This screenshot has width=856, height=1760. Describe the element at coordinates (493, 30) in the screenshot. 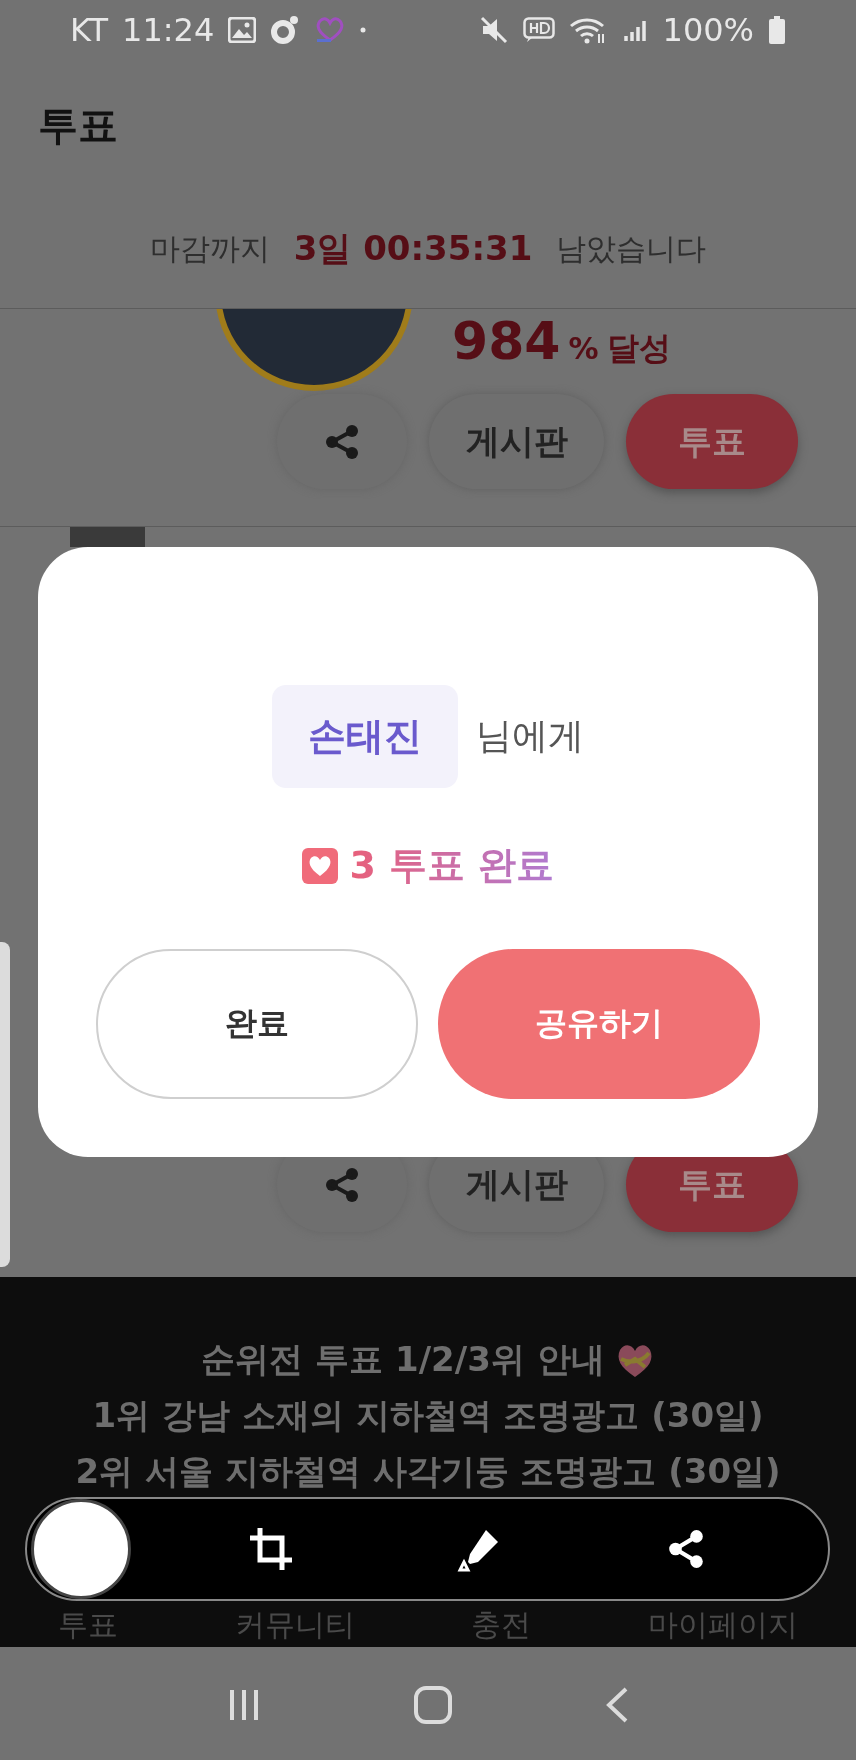

I see `mute-icon` at that location.